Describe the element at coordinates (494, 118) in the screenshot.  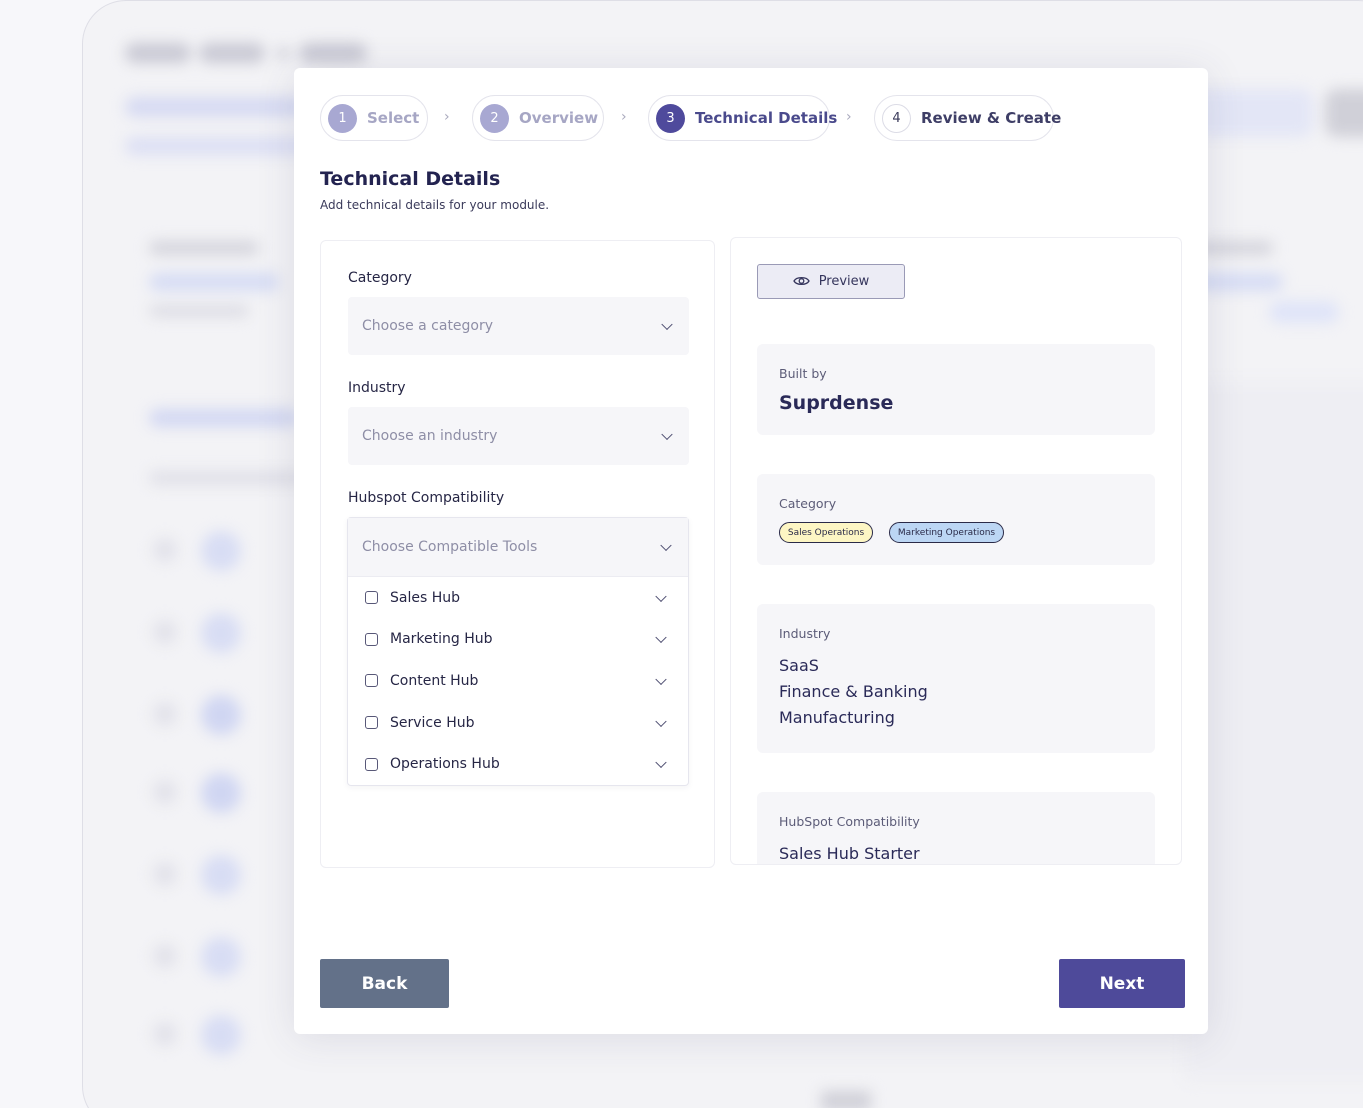
I see `step-number: 2` at that location.